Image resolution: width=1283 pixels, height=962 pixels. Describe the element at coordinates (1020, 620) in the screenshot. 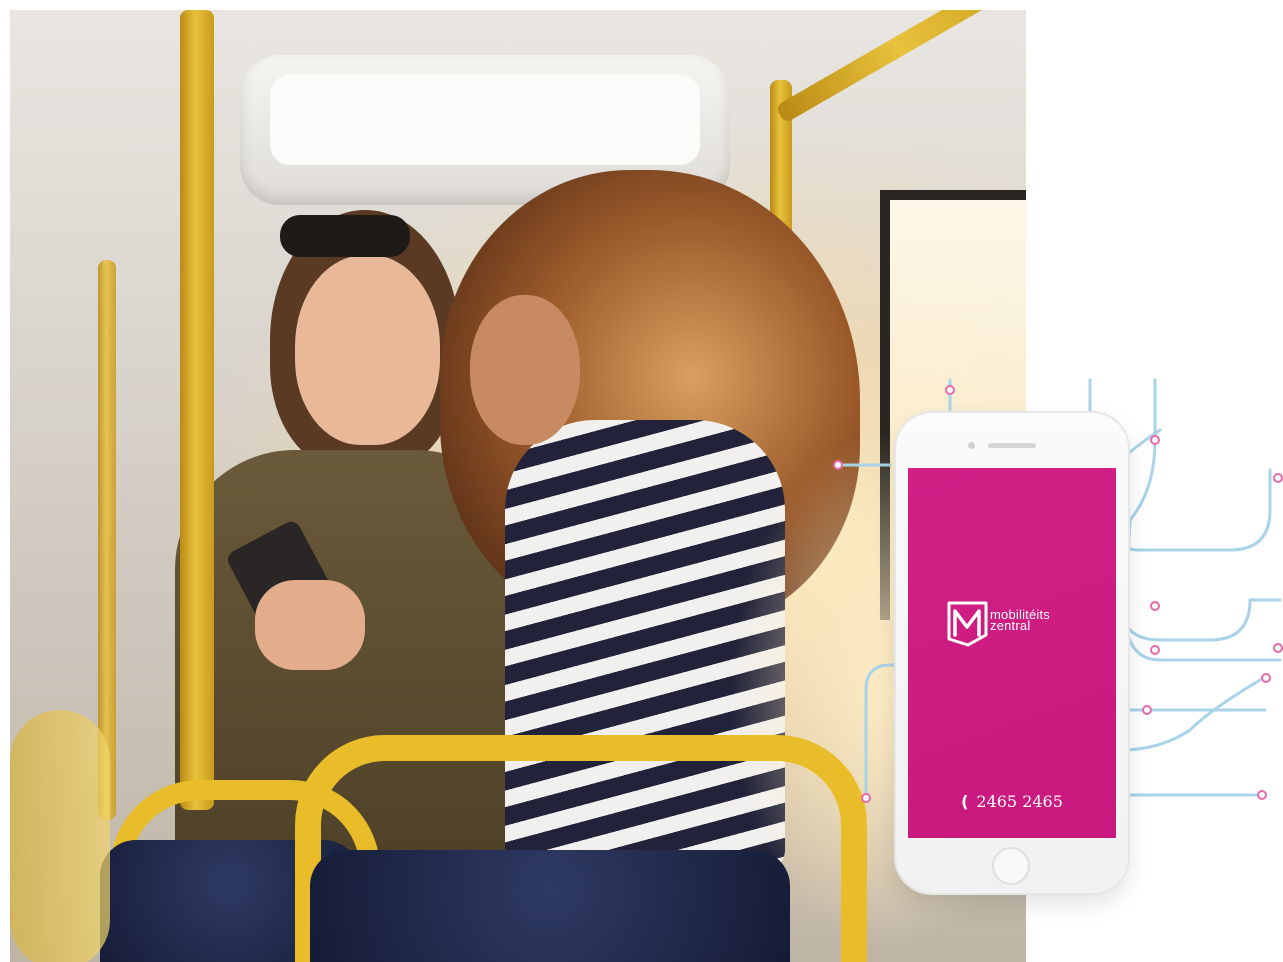

I see `logo-wordmark: mobilitéits zentral` at that location.